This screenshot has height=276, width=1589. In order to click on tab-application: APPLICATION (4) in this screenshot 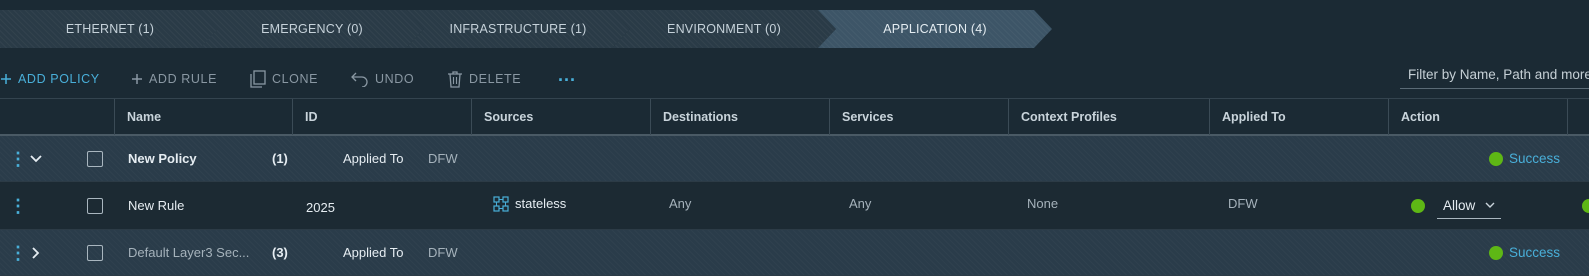, I will do `click(935, 29)`.